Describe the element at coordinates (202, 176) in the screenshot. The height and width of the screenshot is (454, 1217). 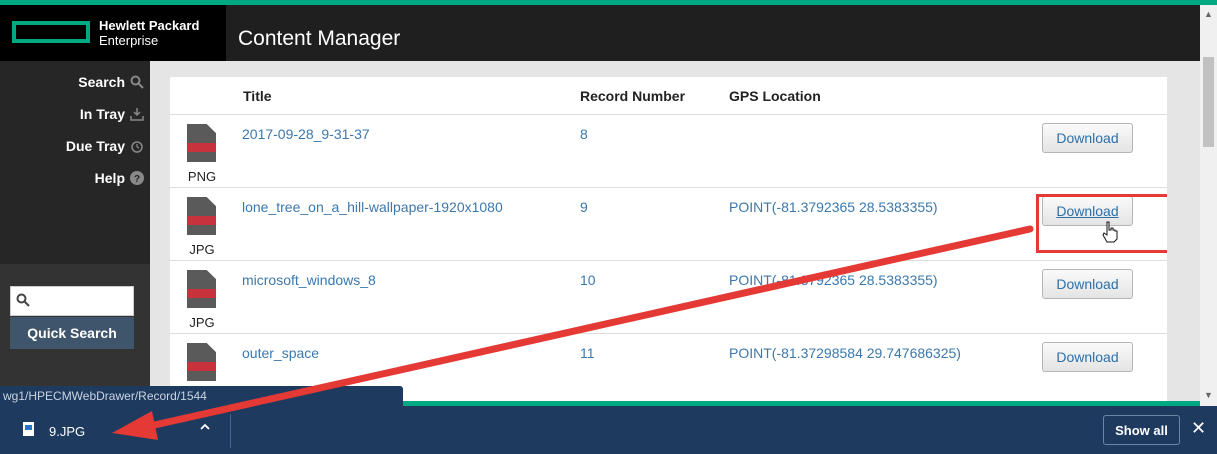
I see `file-extension: PNG` at that location.